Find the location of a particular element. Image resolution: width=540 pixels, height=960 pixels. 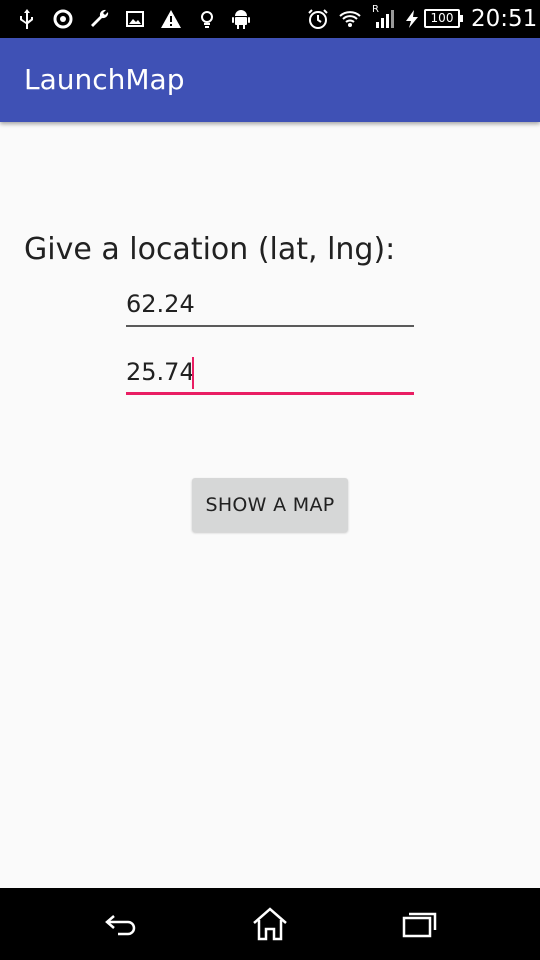

battery-level: 100 is located at coordinates (442, 18).